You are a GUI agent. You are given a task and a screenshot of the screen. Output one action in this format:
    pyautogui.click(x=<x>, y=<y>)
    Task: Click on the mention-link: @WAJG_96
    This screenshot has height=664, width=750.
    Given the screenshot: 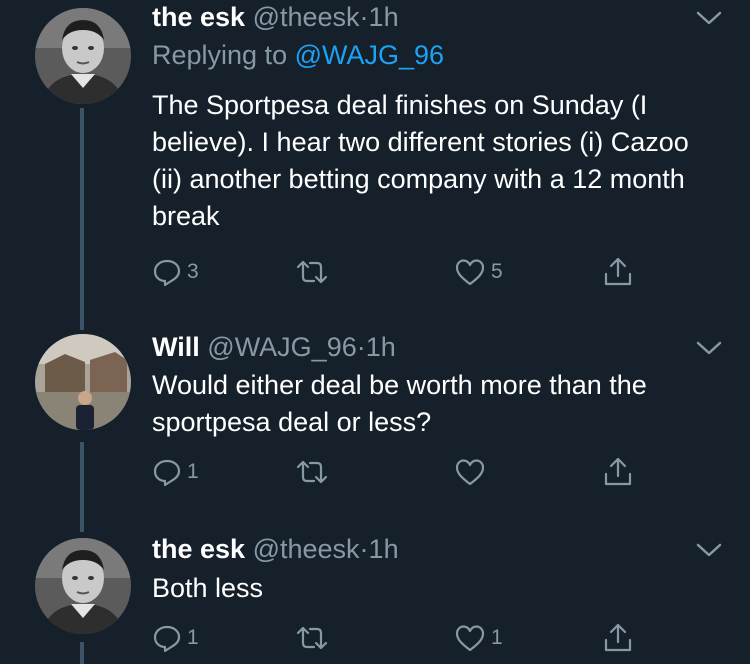 What is the action you would take?
    pyautogui.click(x=369, y=55)
    